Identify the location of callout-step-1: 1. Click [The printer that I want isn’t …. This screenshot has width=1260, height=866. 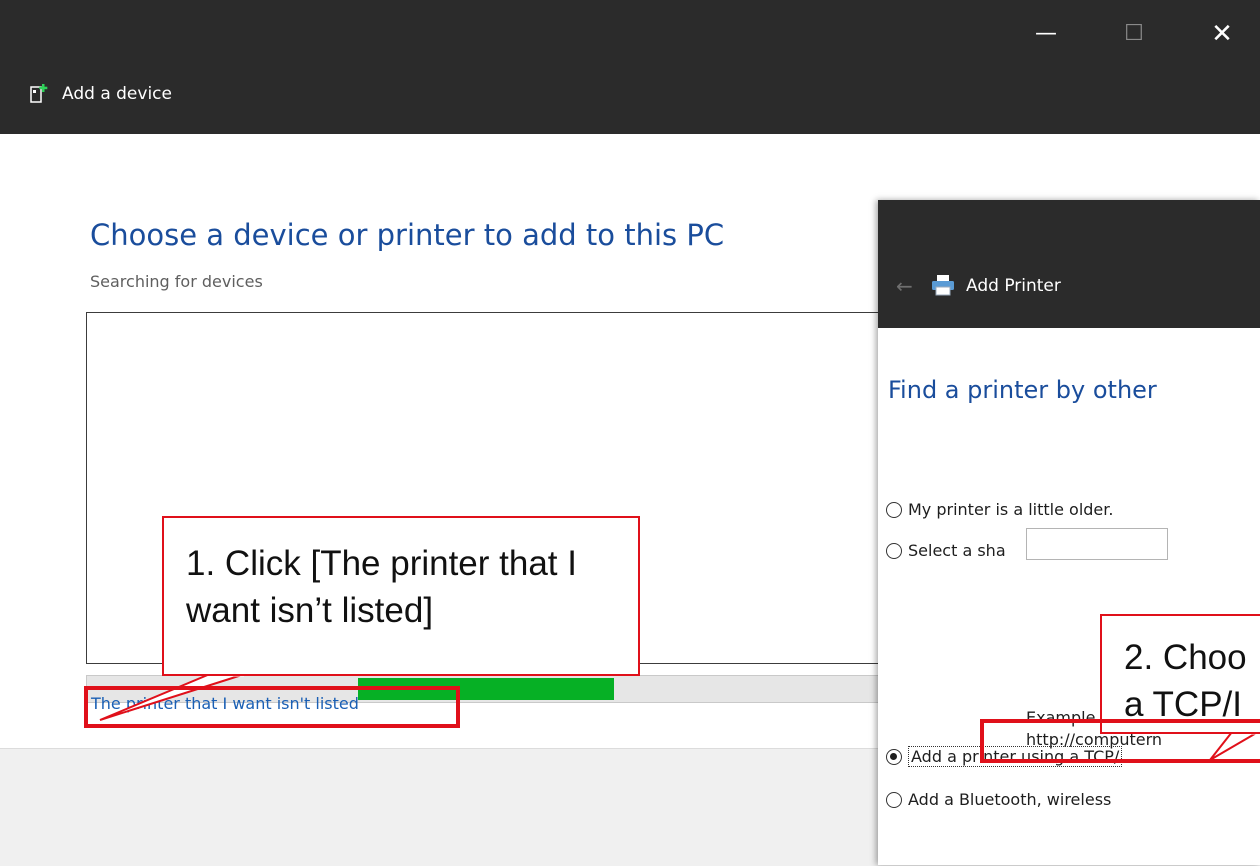
(401, 596).